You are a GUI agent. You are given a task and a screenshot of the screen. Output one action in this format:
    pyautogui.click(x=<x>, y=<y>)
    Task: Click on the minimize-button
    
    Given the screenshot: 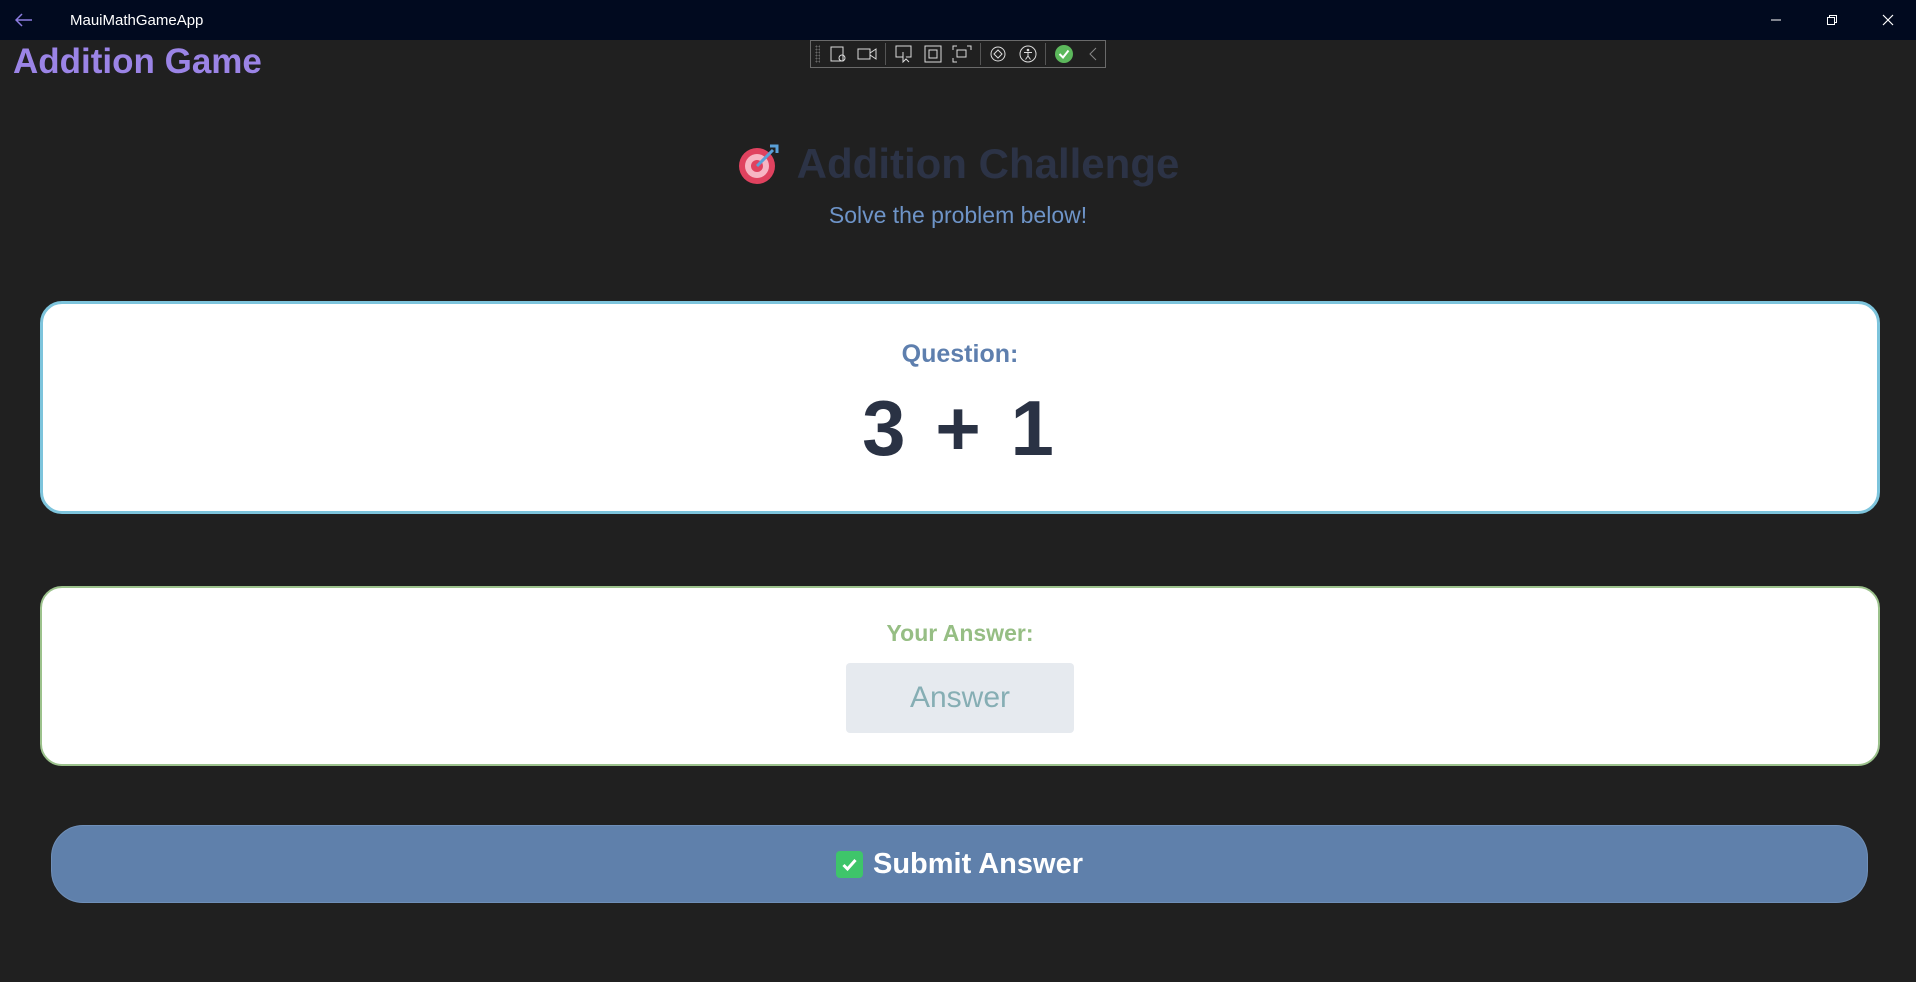 What is the action you would take?
    pyautogui.click(x=1776, y=20)
    